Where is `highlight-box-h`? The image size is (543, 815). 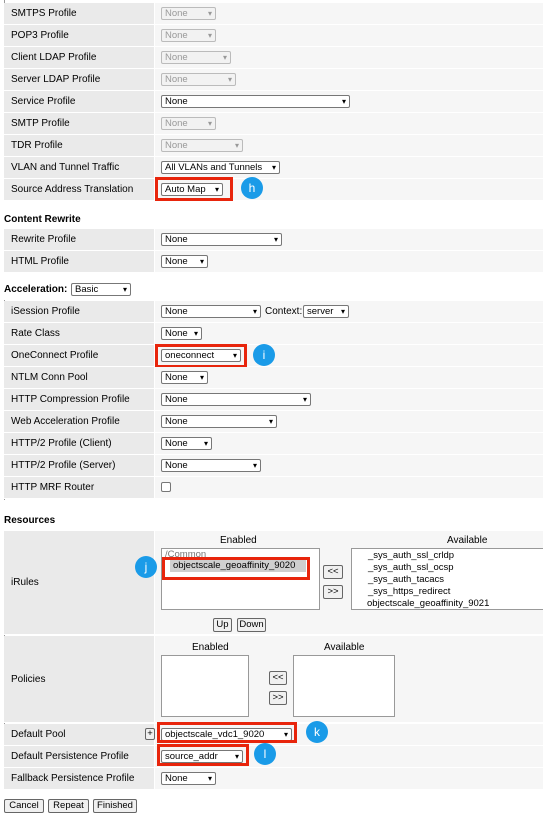 highlight-box-h is located at coordinates (194, 189).